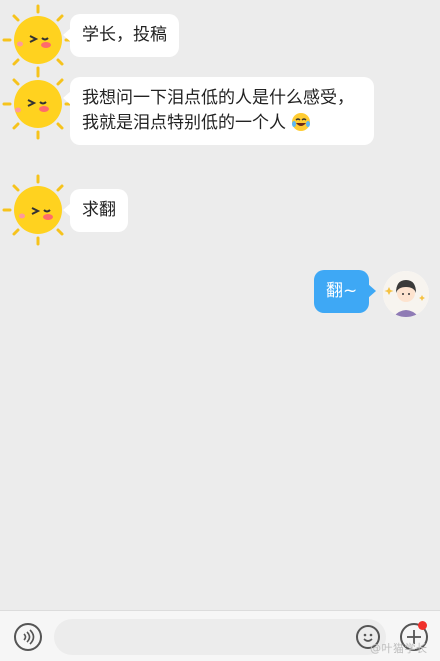 The height and width of the screenshot is (661, 440). What do you see at coordinates (399, 648) in the screenshot?
I see `watermark: @叶猫学长` at bounding box center [399, 648].